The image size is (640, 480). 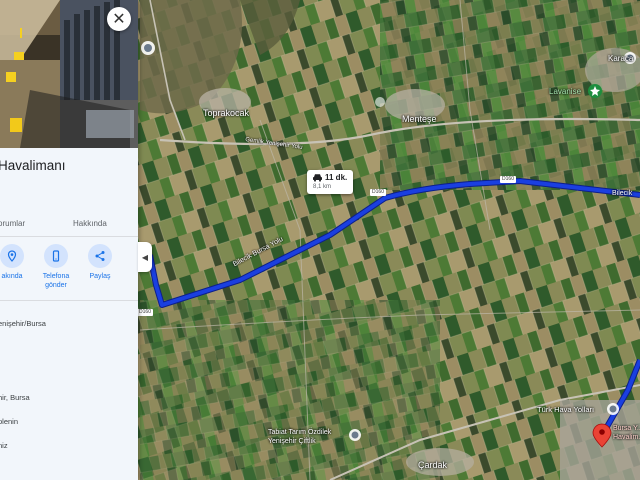 What do you see at coordinates (4, 445) in the screenshot?
I see `info-line: niz` at bounding box center [4, 445].